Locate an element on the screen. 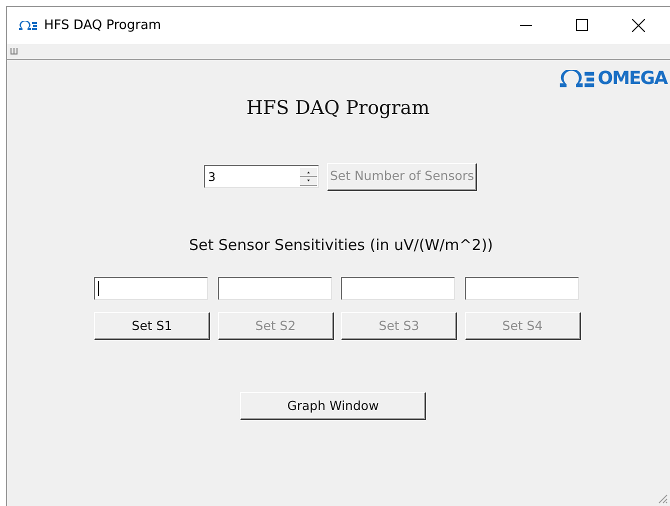  sensor-count-spinbox: 3 is located at coordinates (261, 176).